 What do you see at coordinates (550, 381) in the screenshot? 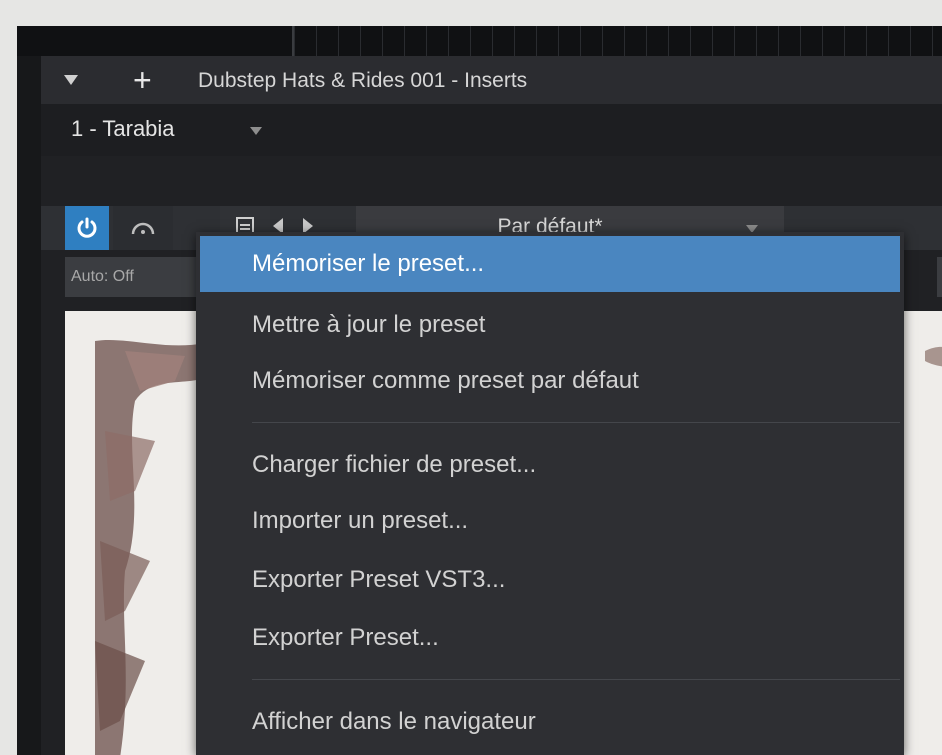
I see `menu-item-store-as-default: Mémoriser comme preset par défaut` at bounding box center [550, 381].